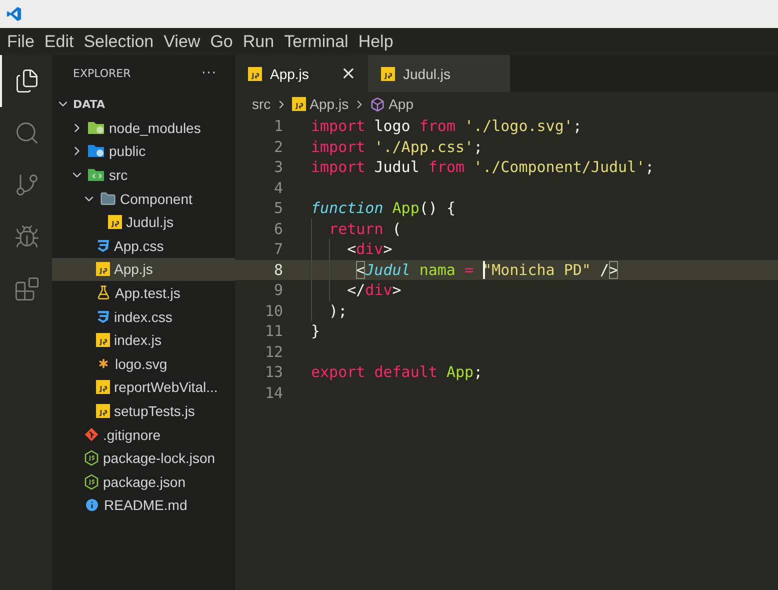 This screenshot has height=590, width=778. What do you see at coordinates (182, 42) in the screenshot?
I see `menu-item: View` at bounding box center [182, 42].